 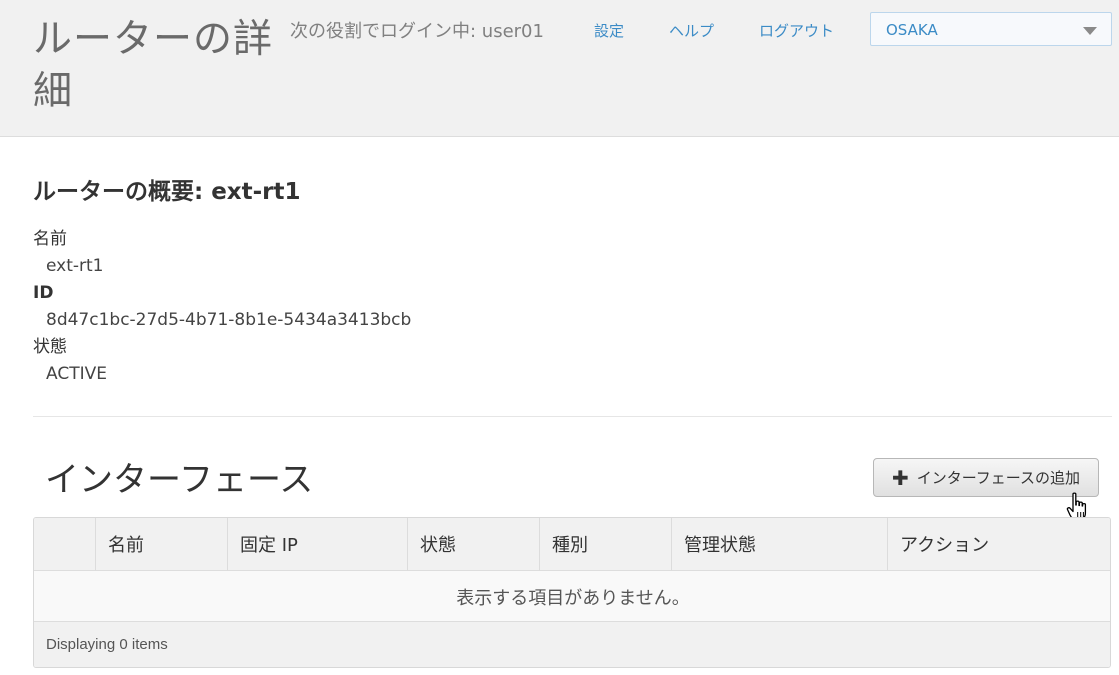 What do you see at coordinates (998, 478) in the screenshot?
I see `add-interface-label: インターフェースの追加` at bounding box center [998, 478].